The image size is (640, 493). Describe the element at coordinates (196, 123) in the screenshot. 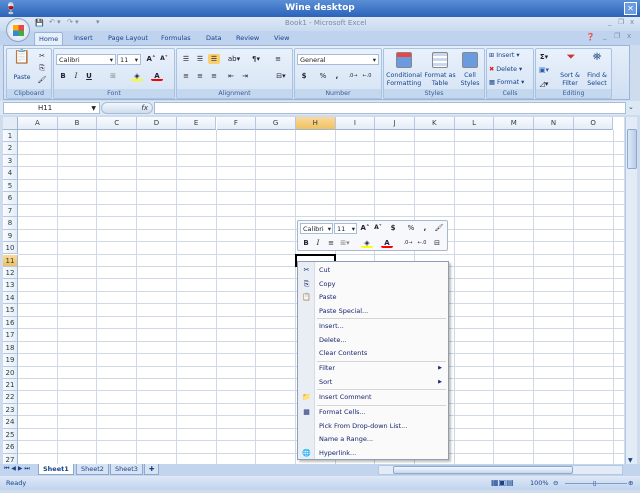

I see `column-header-E: E` at that location.